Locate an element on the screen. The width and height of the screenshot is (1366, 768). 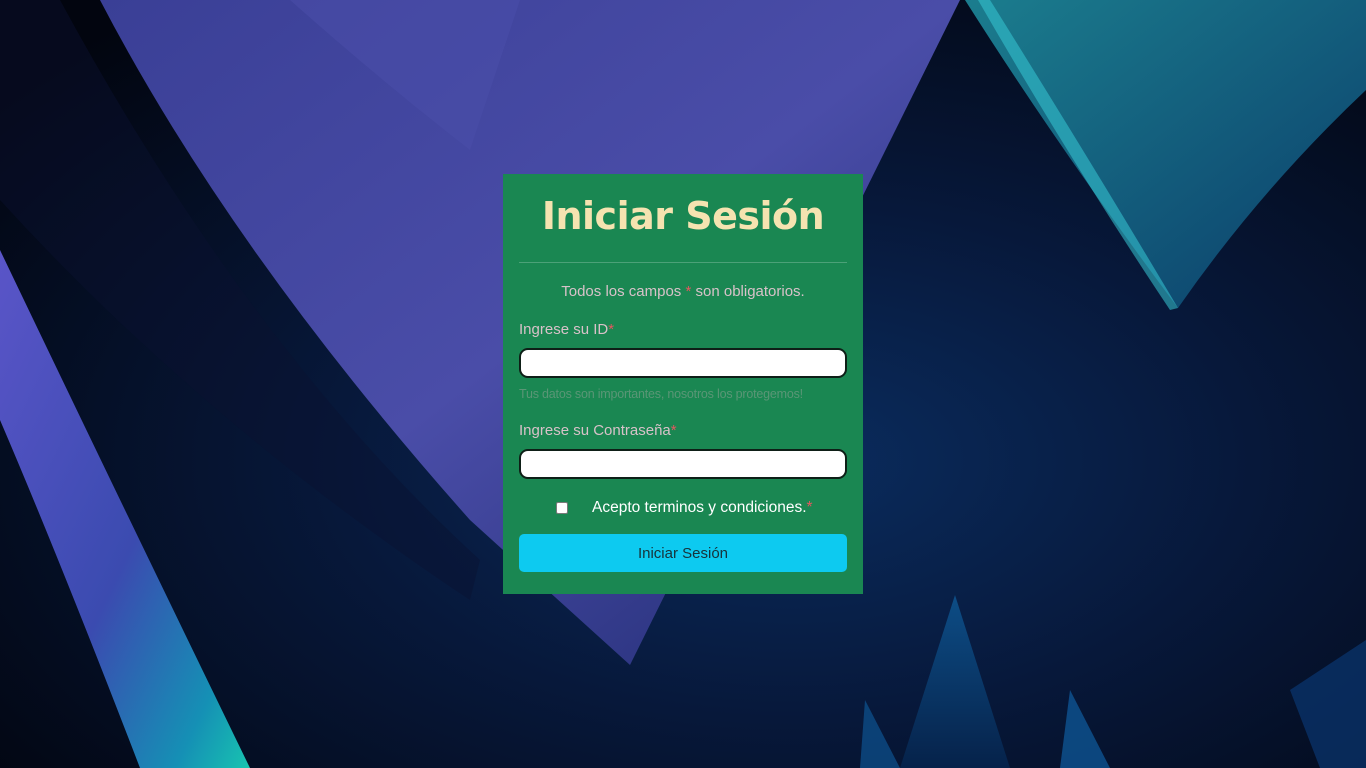
terms-checkbox is located at coordinates (562, 508).